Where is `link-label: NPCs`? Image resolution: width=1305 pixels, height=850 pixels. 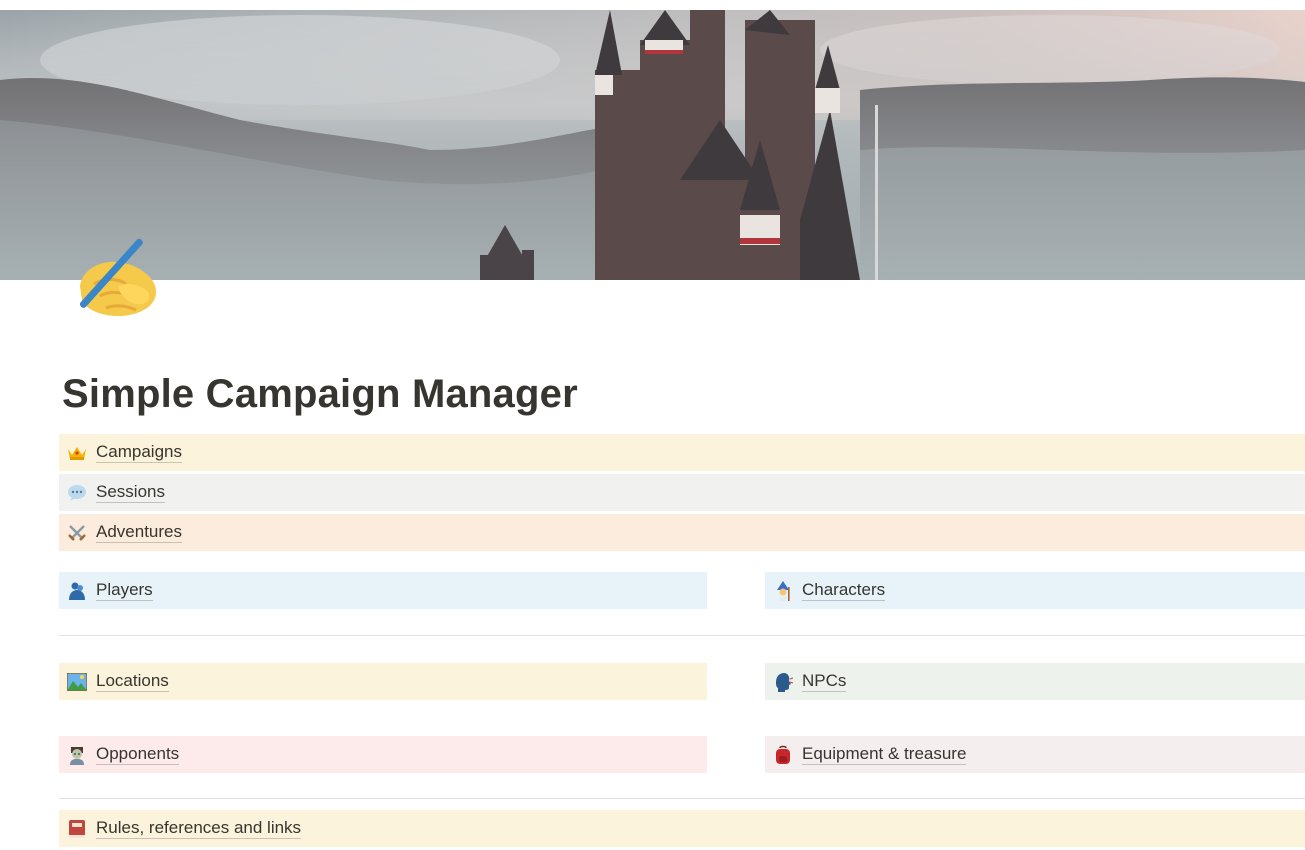 link-label: NPCs is located at coordinates (824, 681).